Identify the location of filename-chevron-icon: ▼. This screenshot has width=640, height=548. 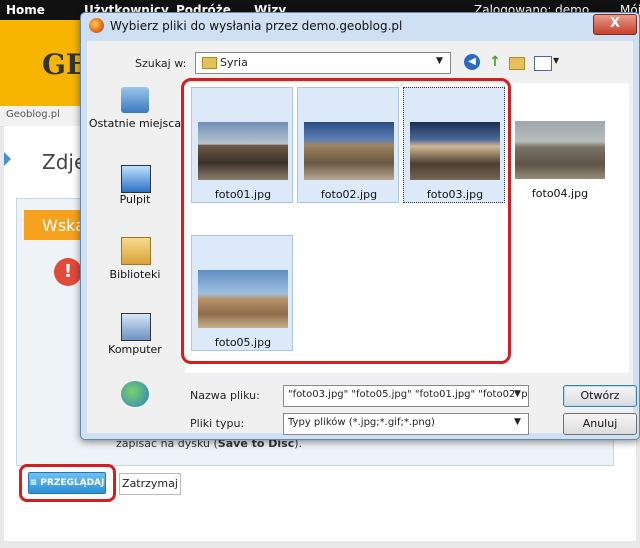
(517, 394).